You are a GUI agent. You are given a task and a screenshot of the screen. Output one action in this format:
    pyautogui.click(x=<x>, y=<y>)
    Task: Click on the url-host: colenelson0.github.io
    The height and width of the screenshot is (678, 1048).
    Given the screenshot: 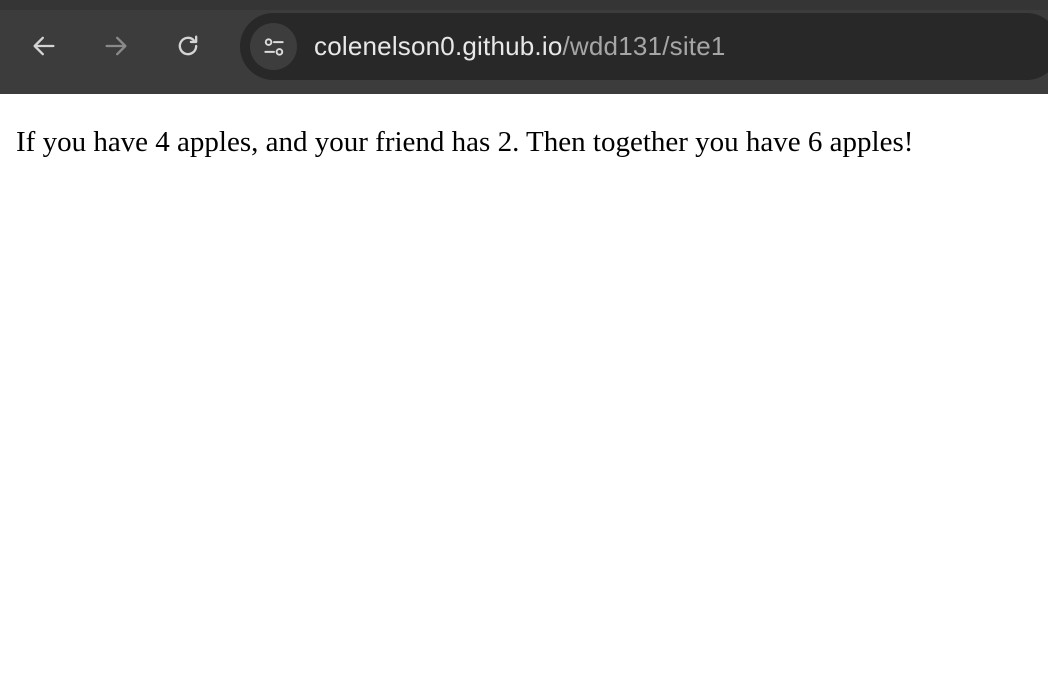 What is the action you would take?
    pyautogui.click(x=438, y=46)
    